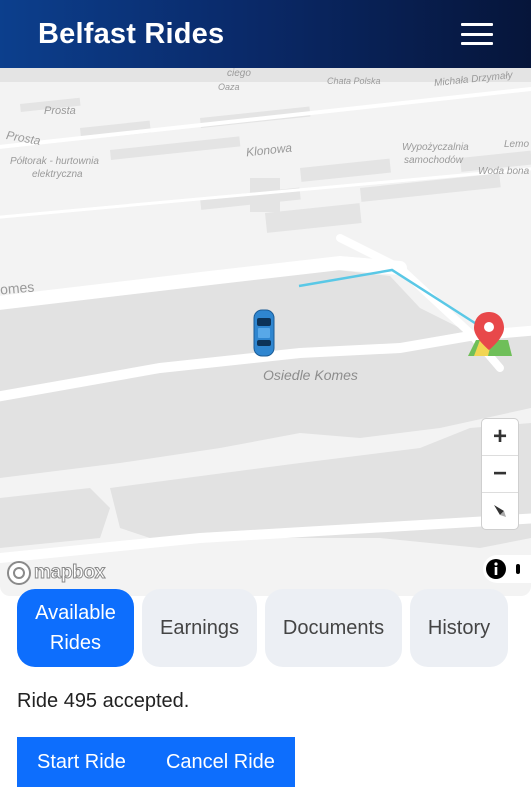 The width and height of the screenshot is (531, 806). I want to click on map-label-oaza: Oaza, so click(229, 87).